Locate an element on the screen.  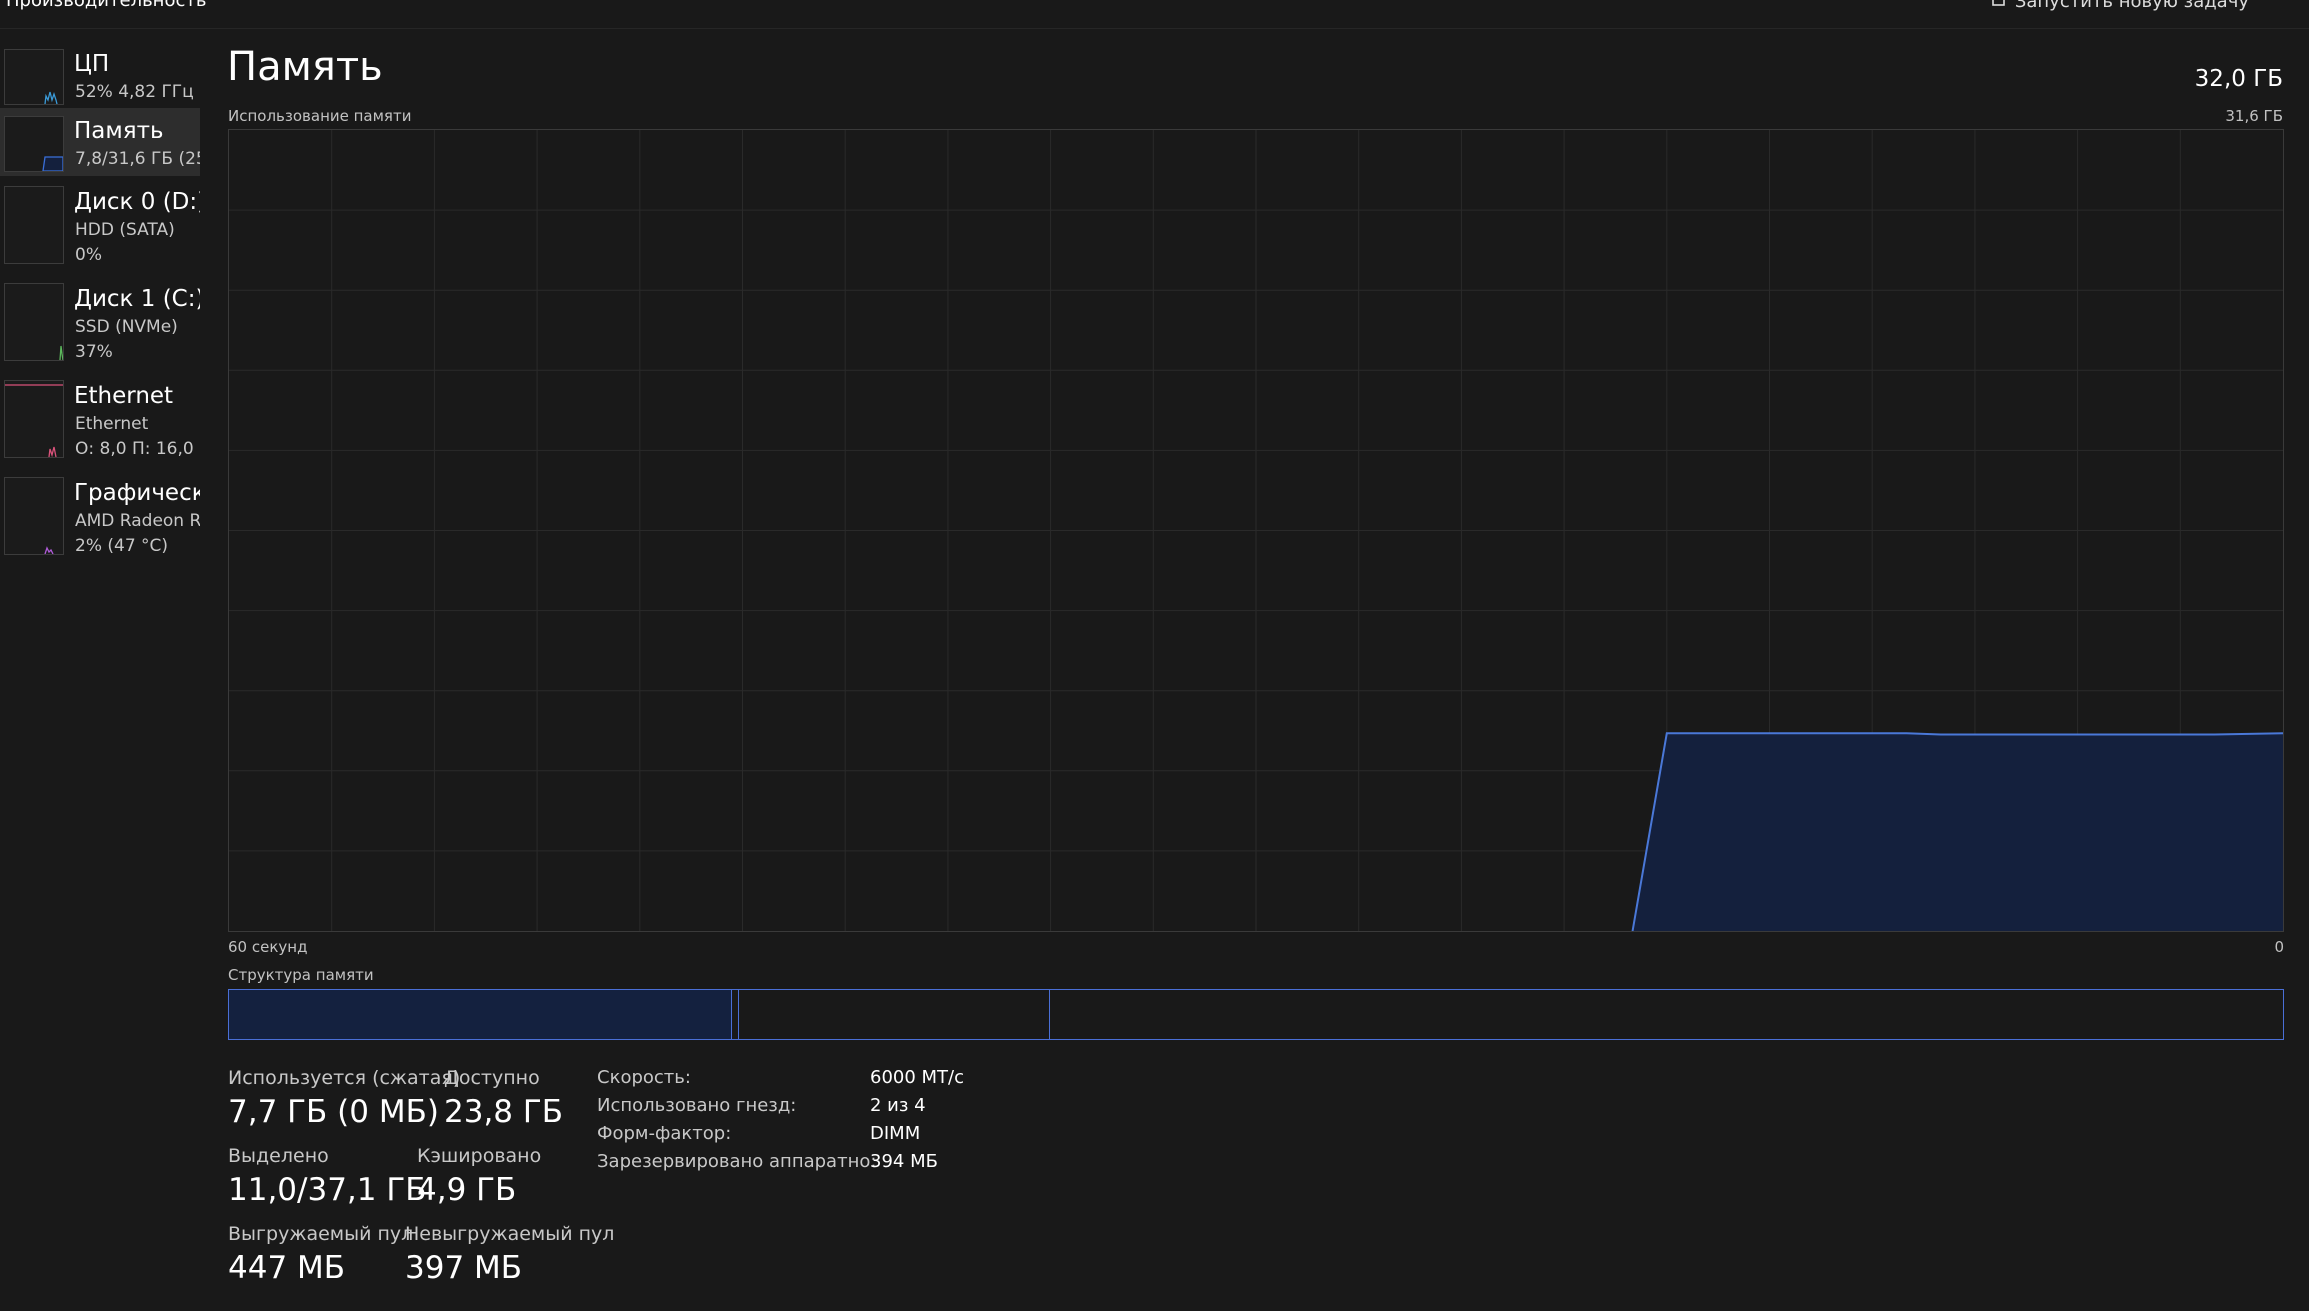
sidebar-item-detail: AMD Radeon RX is located at coordinates (137, 521).